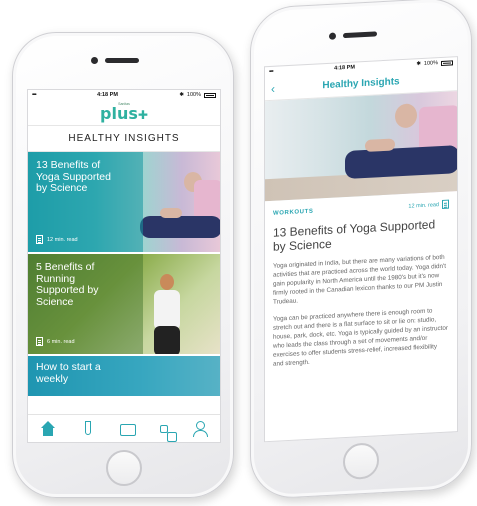 This screenshot has height=506, width=477. I want to click on header-title: Healthy Insights, so click(361, 84).